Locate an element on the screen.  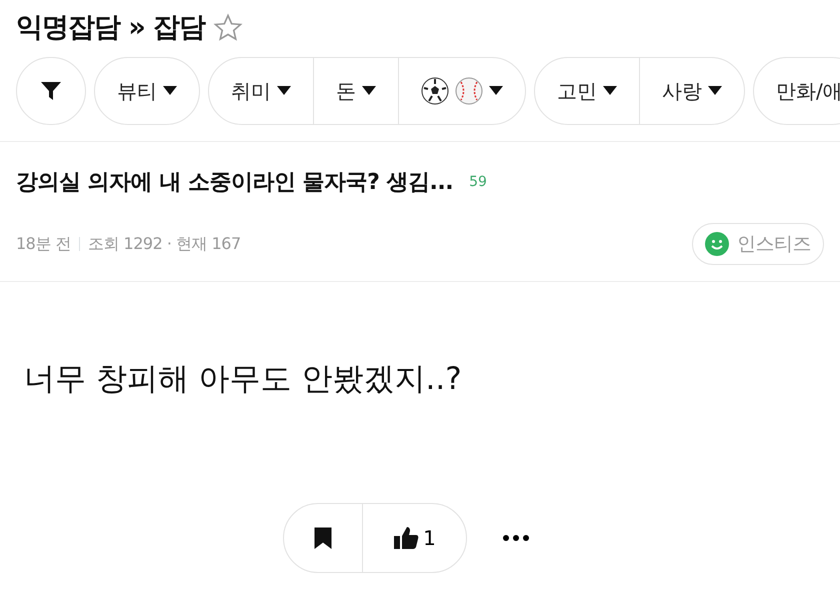
comment-count: 59 is located at coordinates (478, 182).